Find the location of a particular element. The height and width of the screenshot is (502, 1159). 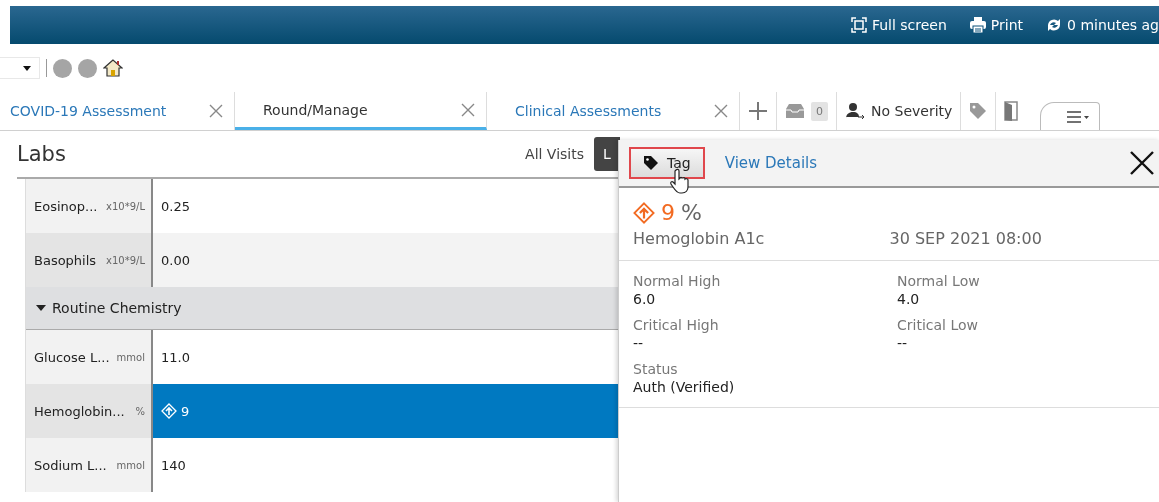

close-icon is located at coordinates (1142, 163).